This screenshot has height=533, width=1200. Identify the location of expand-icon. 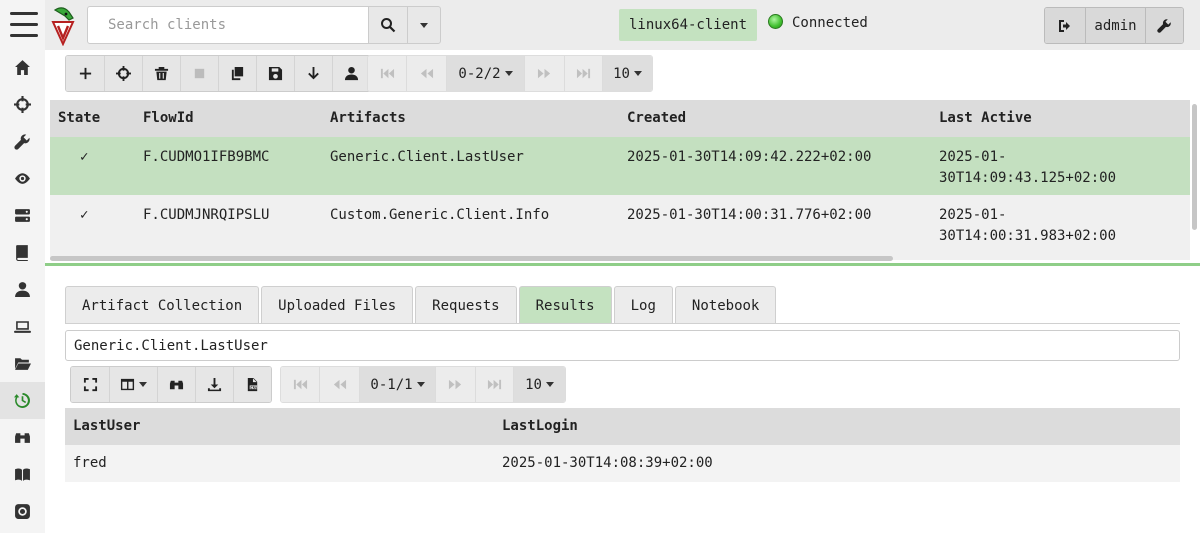
(90, 384).